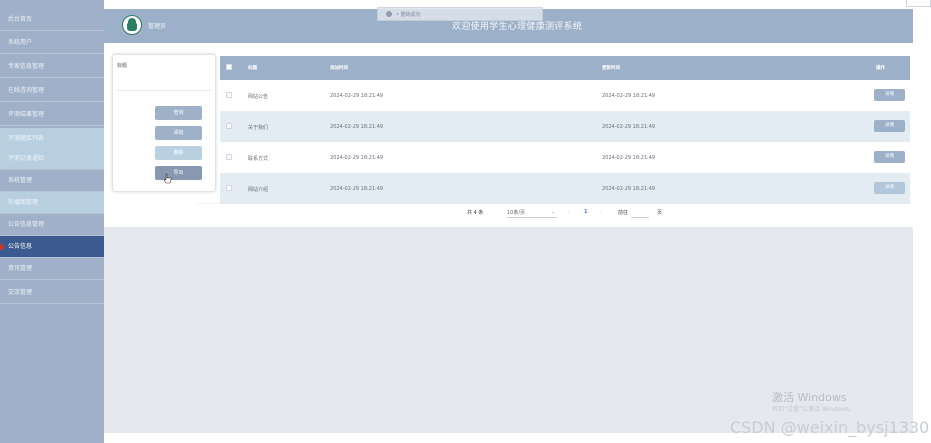  I want to click on chevron-down-icon: ⌄, so click(552, 212).